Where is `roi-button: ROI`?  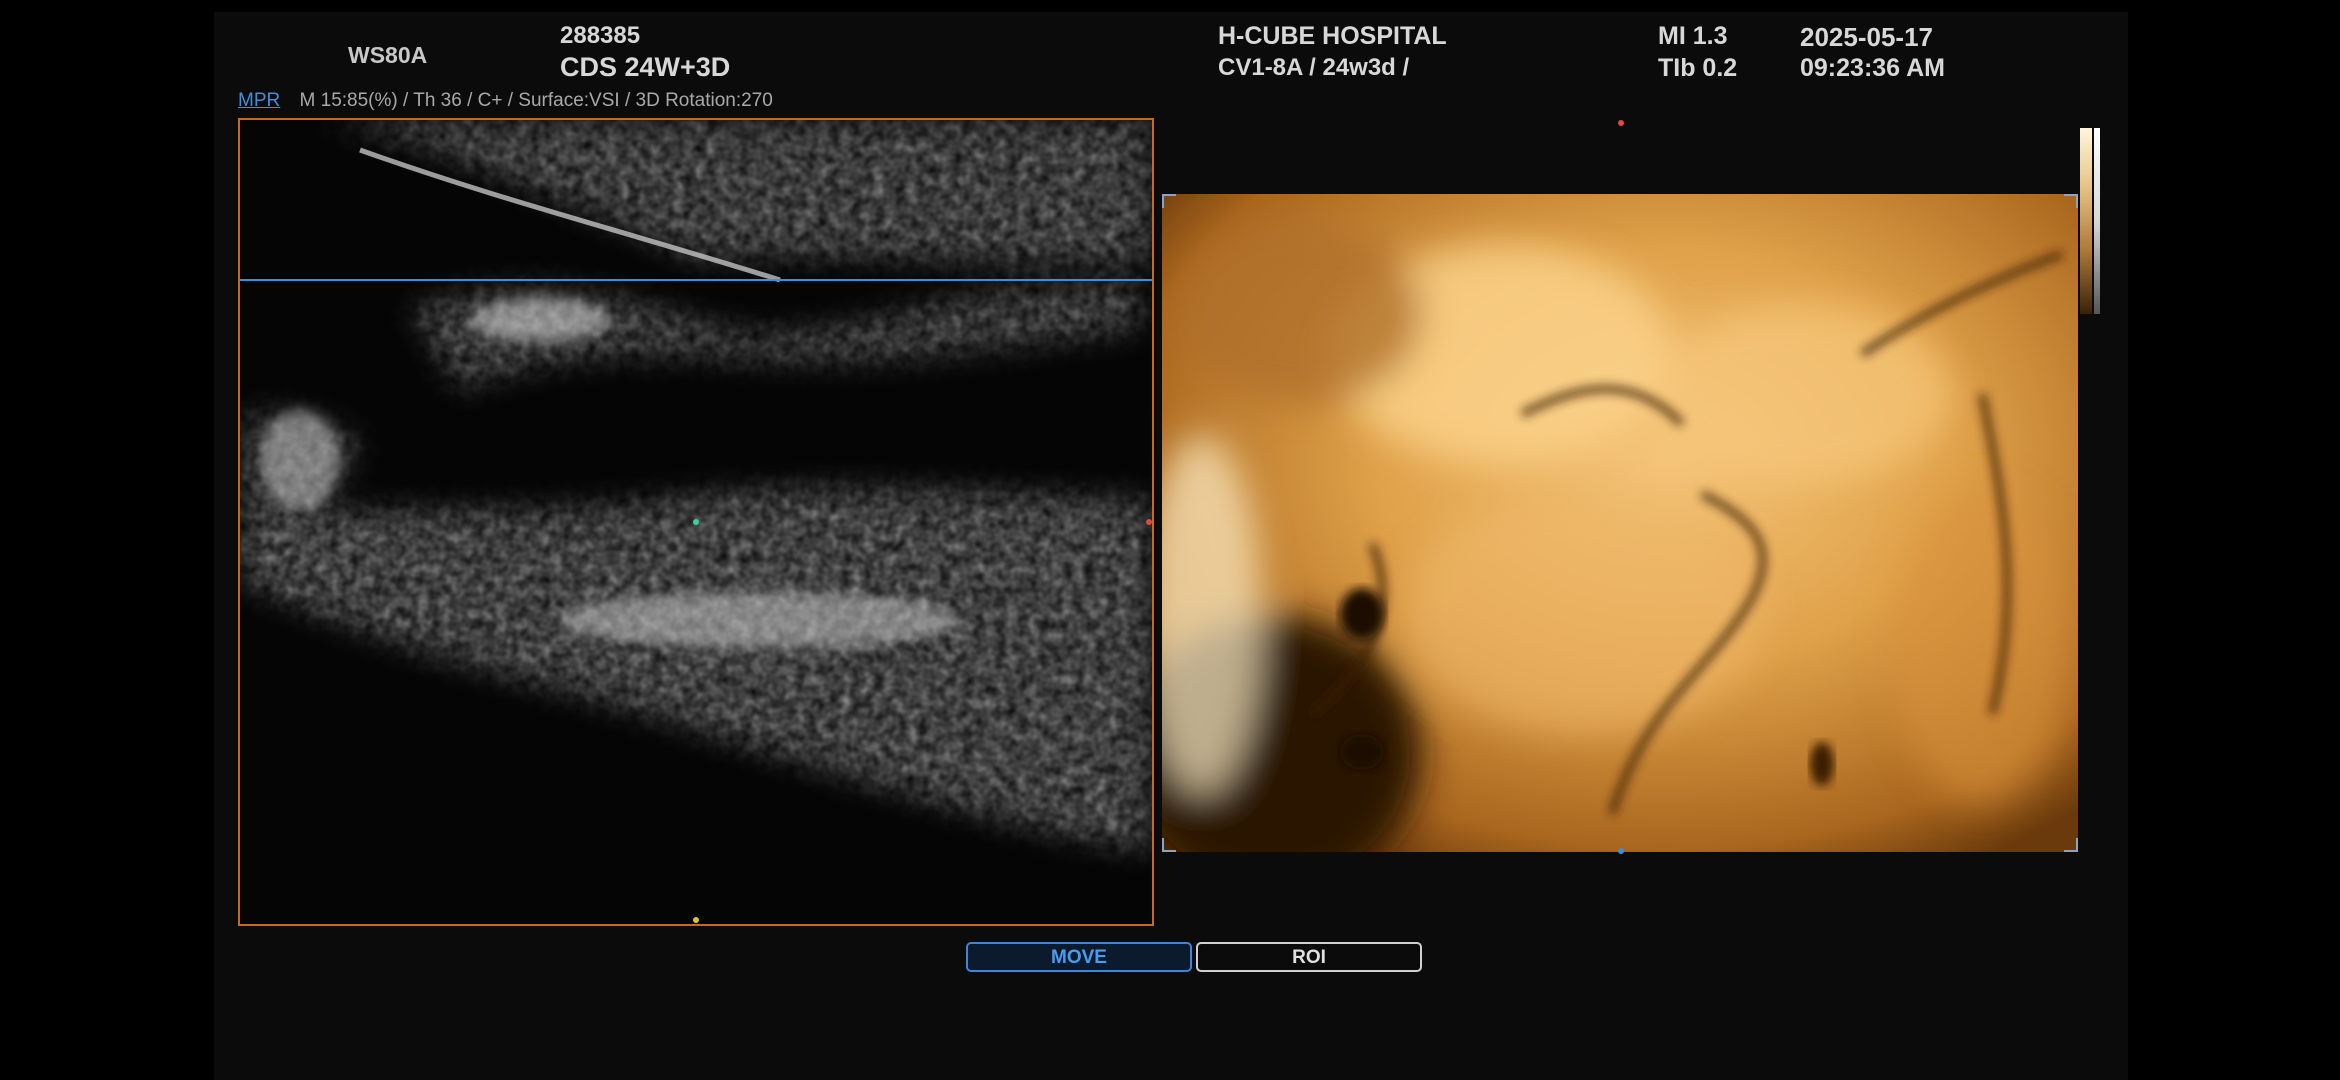 roi-button: ROI is located at coordinates (1309, 957).